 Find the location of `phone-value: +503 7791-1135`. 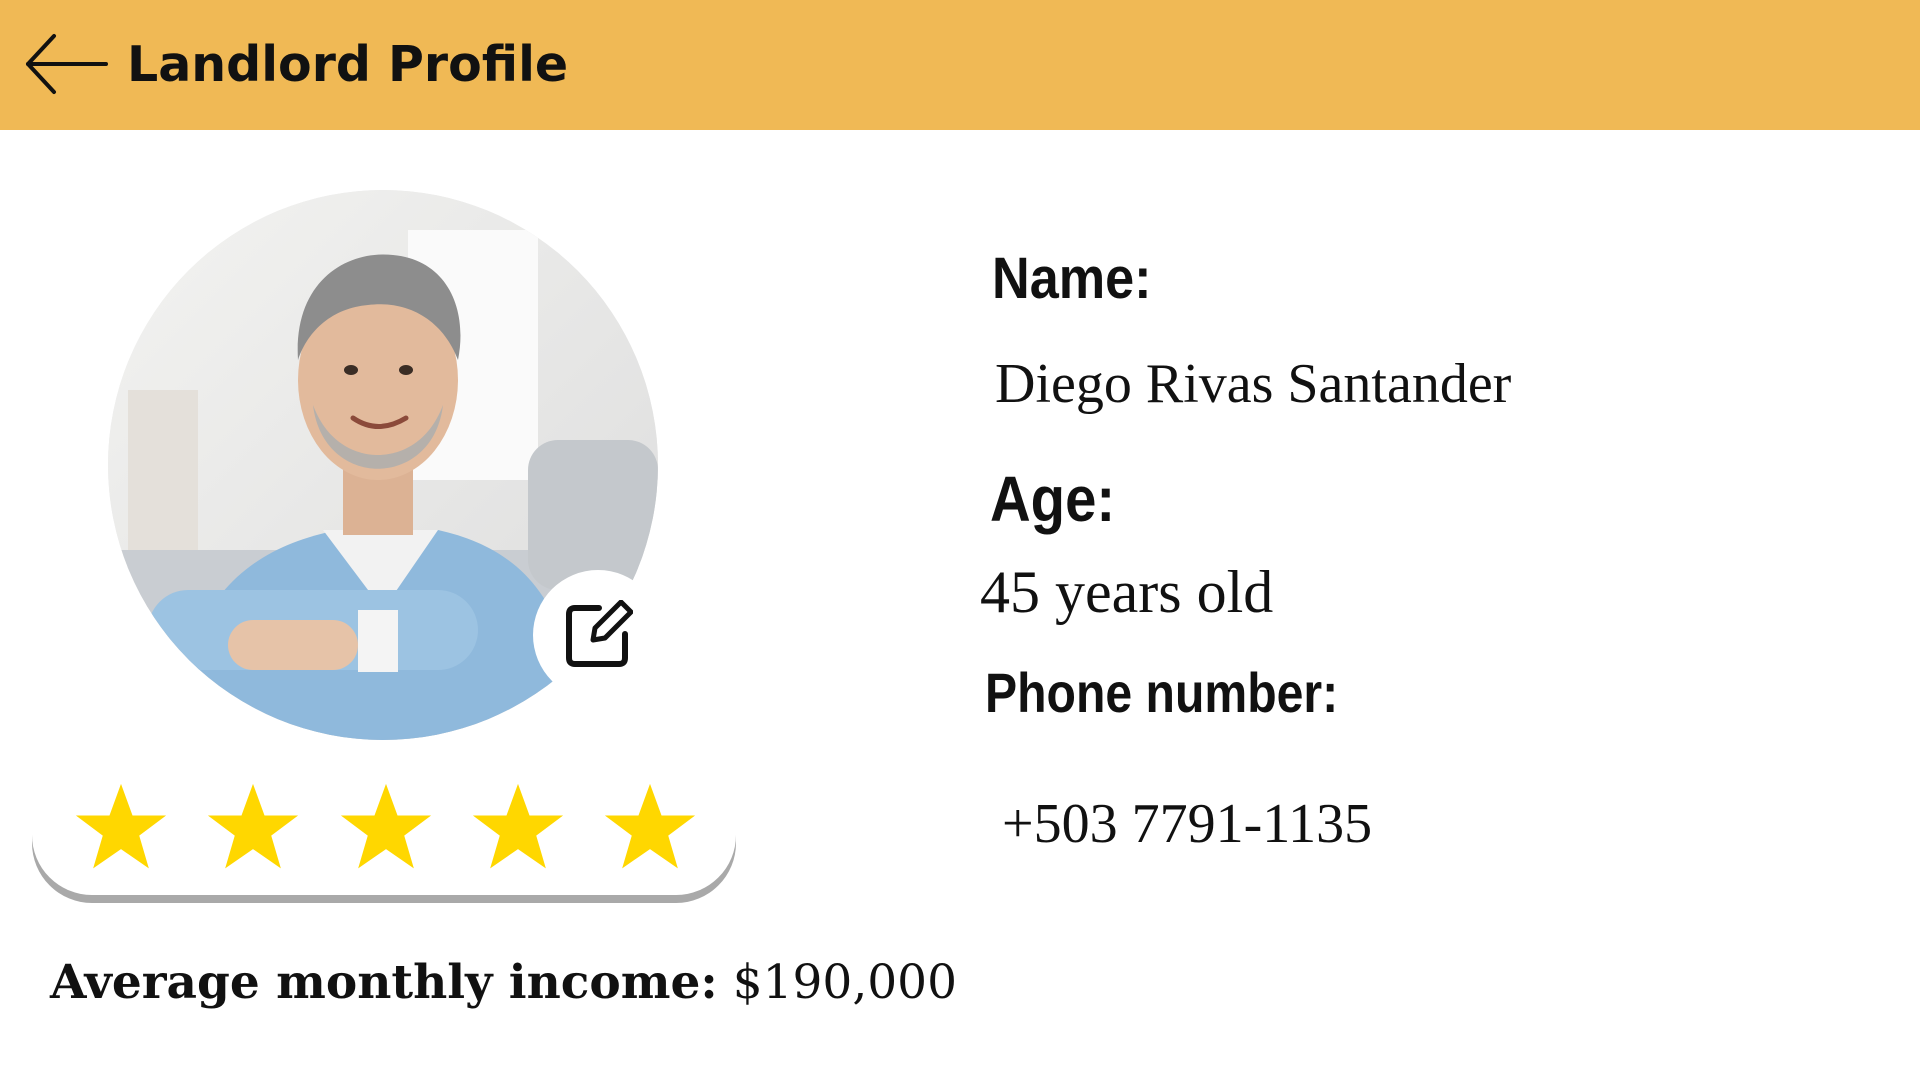

phone-value: +503 7791-1135 is located at coordinates (1187, 824).